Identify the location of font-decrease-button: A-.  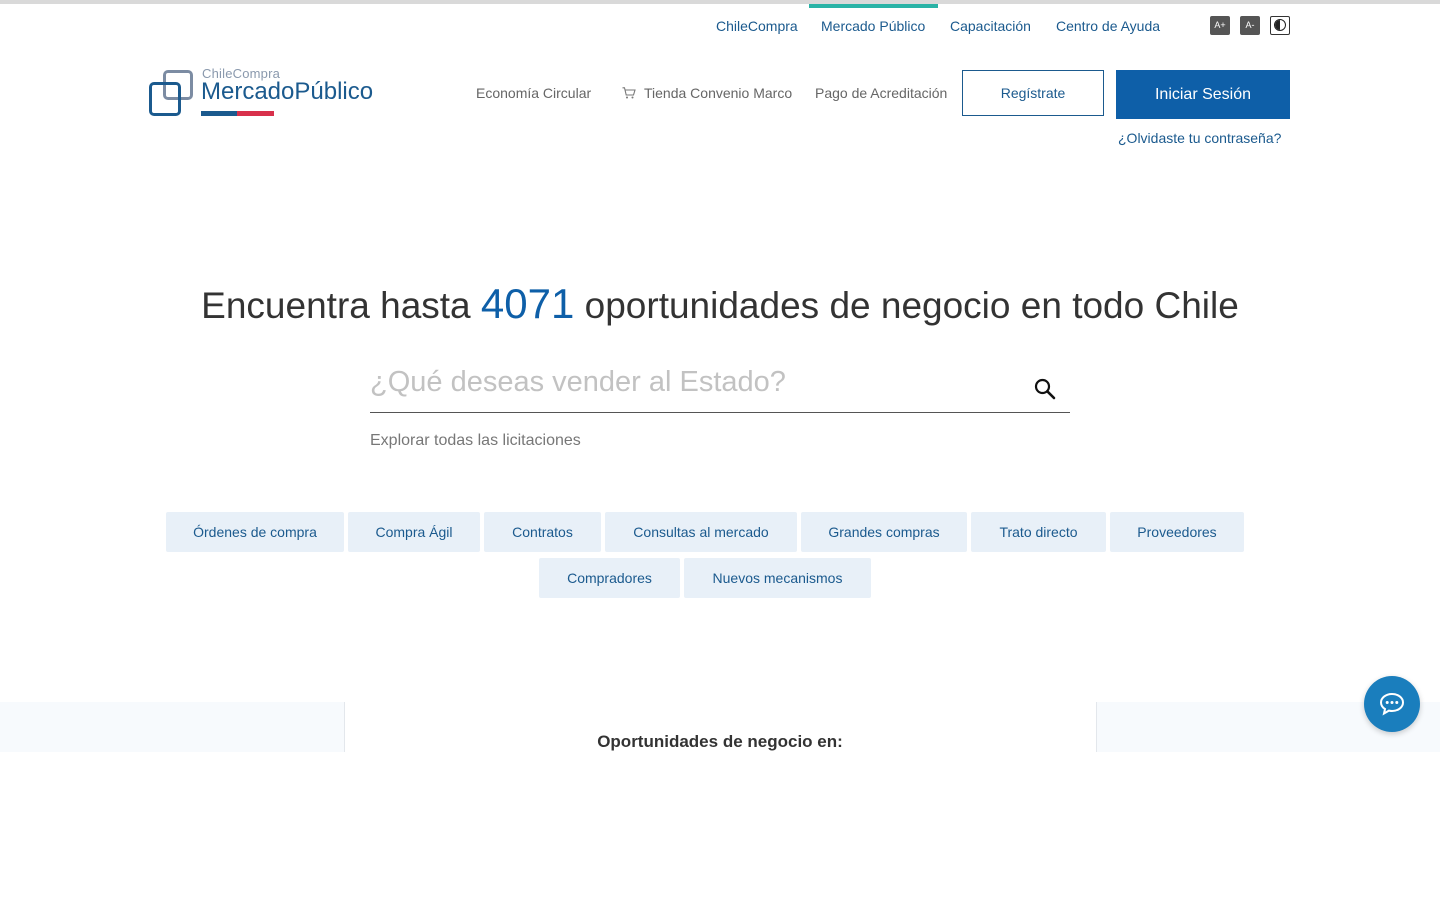
(1250, 25).